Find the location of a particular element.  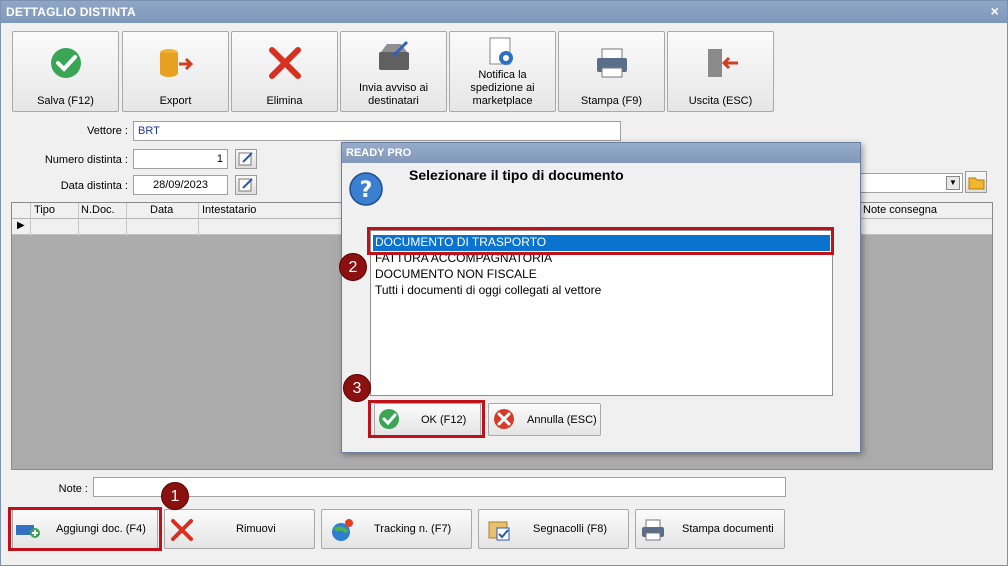

notify-marketplace-button: Notifica la spedizione ai marketplace is located at coordinates (502, 71).